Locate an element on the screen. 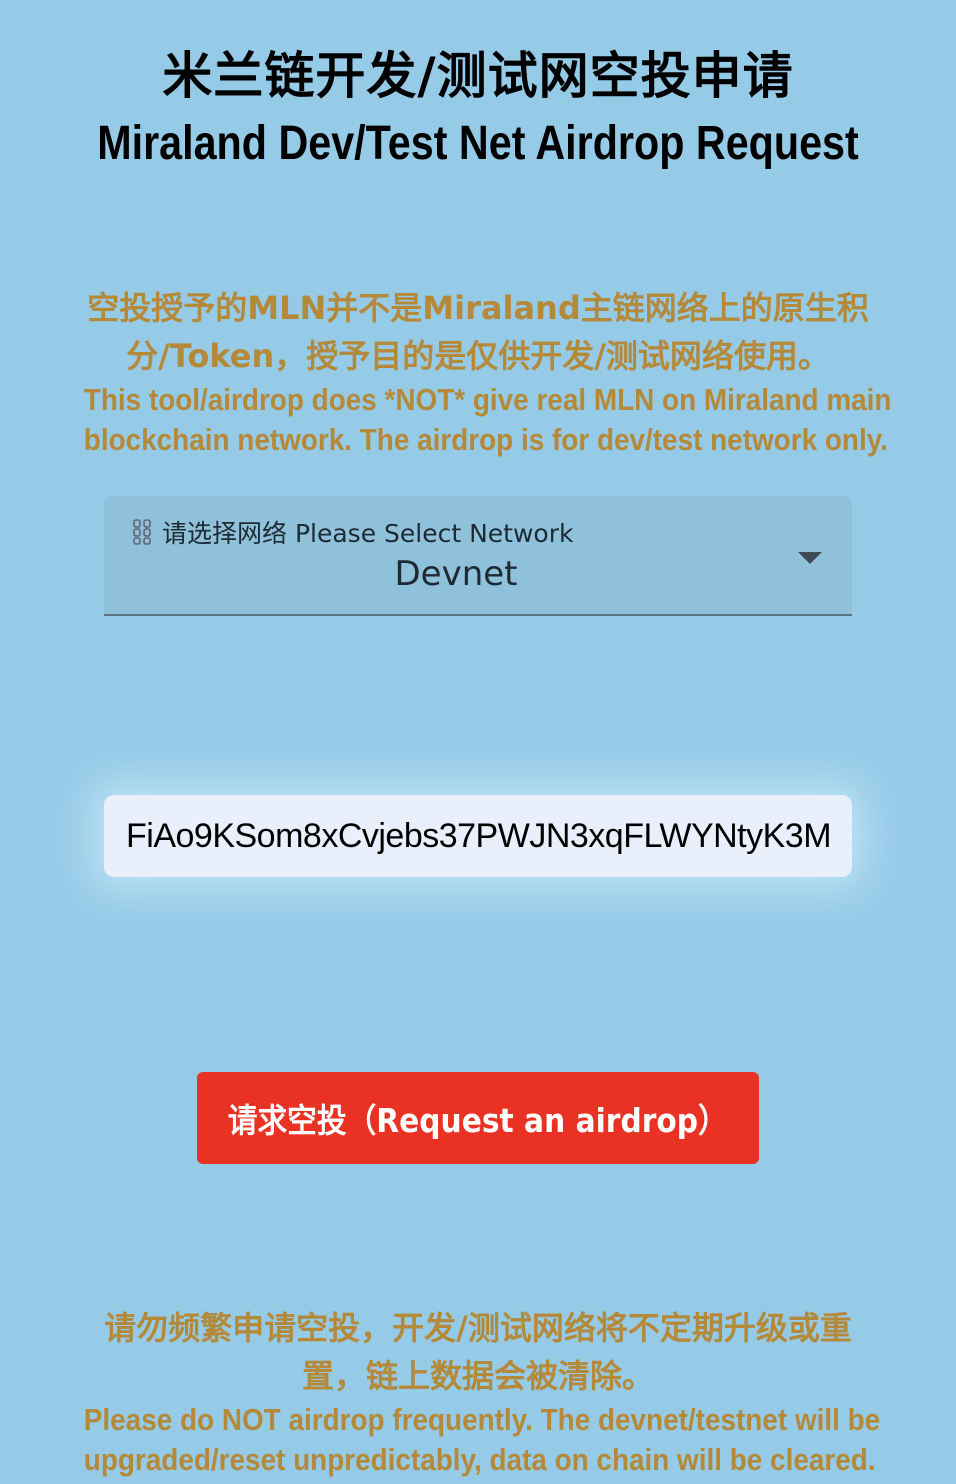 The height and width of the screenshot is (1484, 956). request-airdrop-button: 请求空投（Request an airdrop） is located at coordinates (478, 1118).